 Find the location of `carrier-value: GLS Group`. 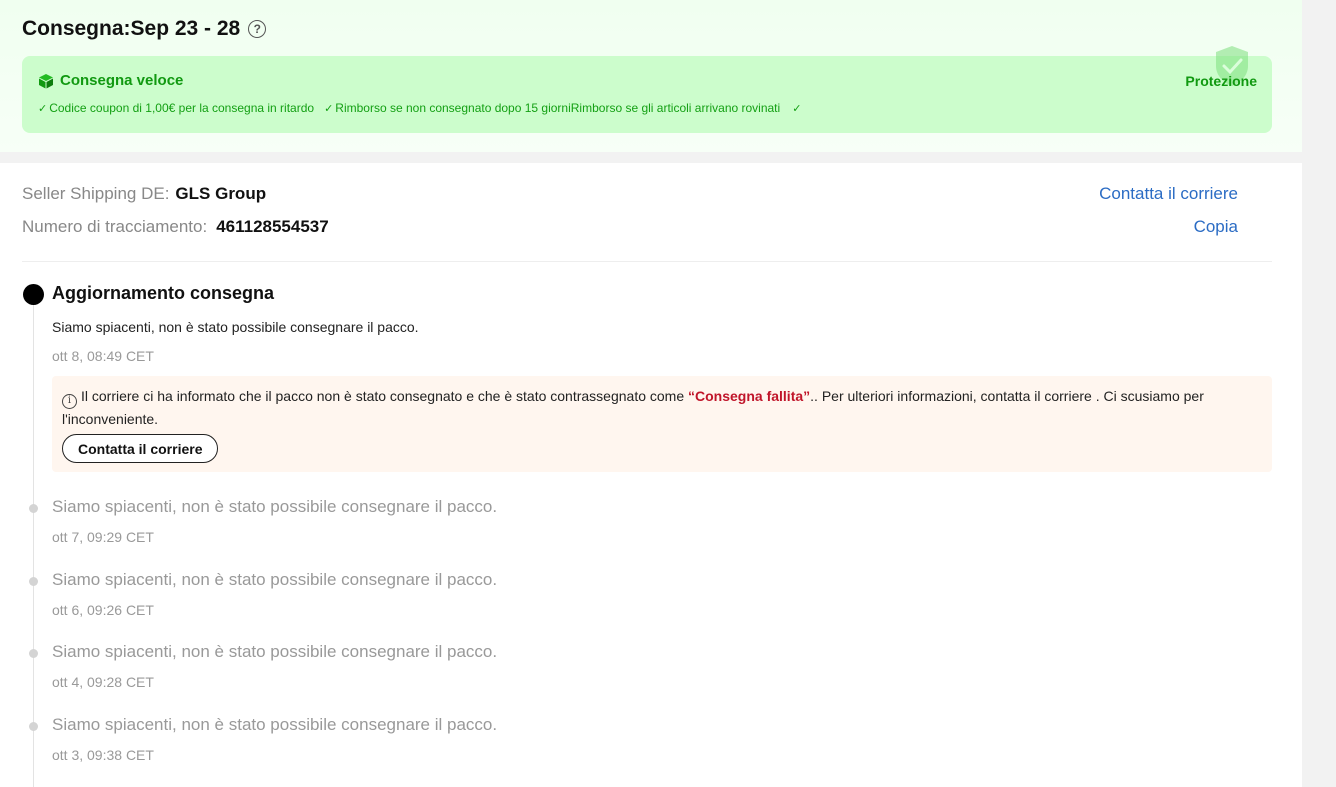

carrier-value: GLS Group is located at coordinates (221, 193).